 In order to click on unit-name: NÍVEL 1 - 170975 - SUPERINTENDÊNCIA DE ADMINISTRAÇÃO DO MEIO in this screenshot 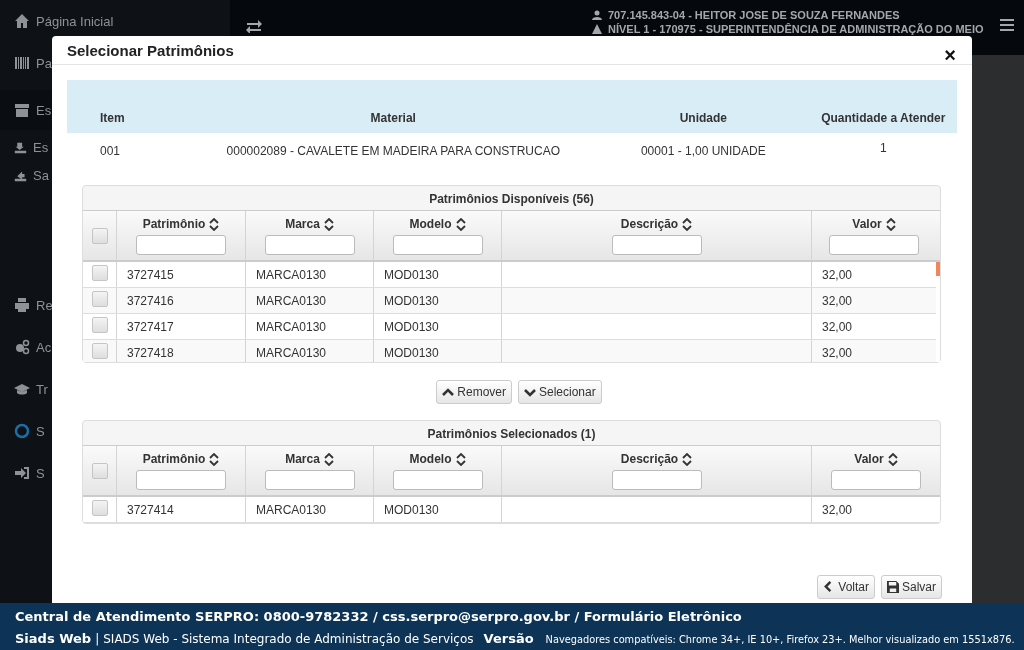, I will do `click(796, 29)`.